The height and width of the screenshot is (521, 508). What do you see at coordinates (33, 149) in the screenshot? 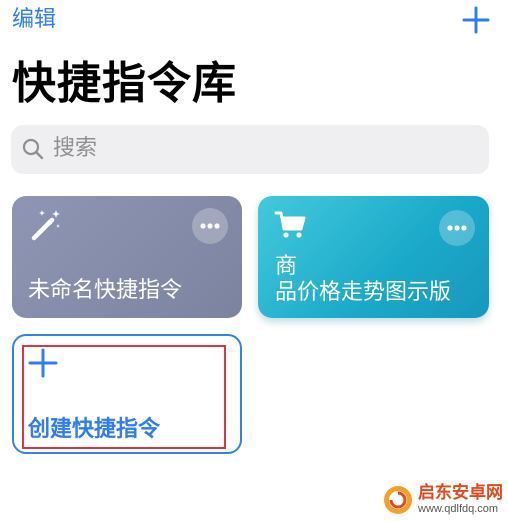
I see `search-icon` at bounding box center [33, 149].